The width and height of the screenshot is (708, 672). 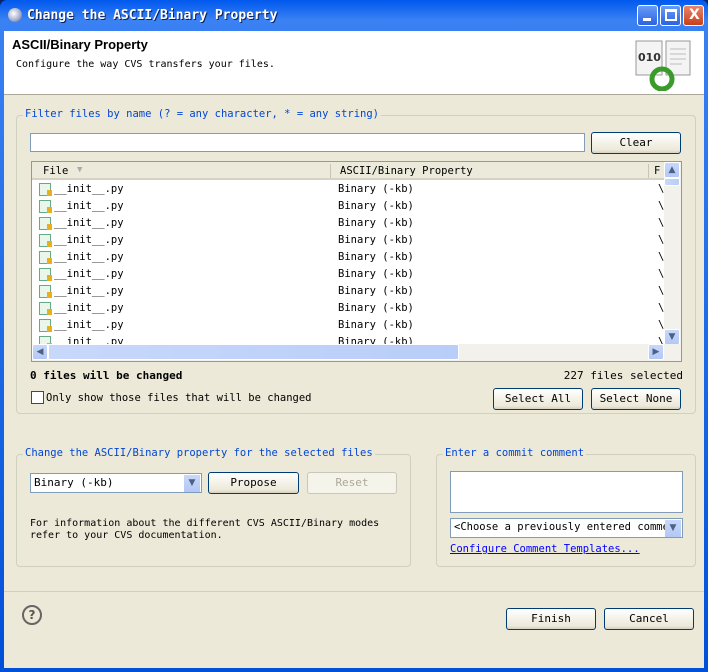 What do you see at coordinates (672, 170) in the screenshot?
I see `scroll-up-button: ▲` at bounding box center [672, 170].